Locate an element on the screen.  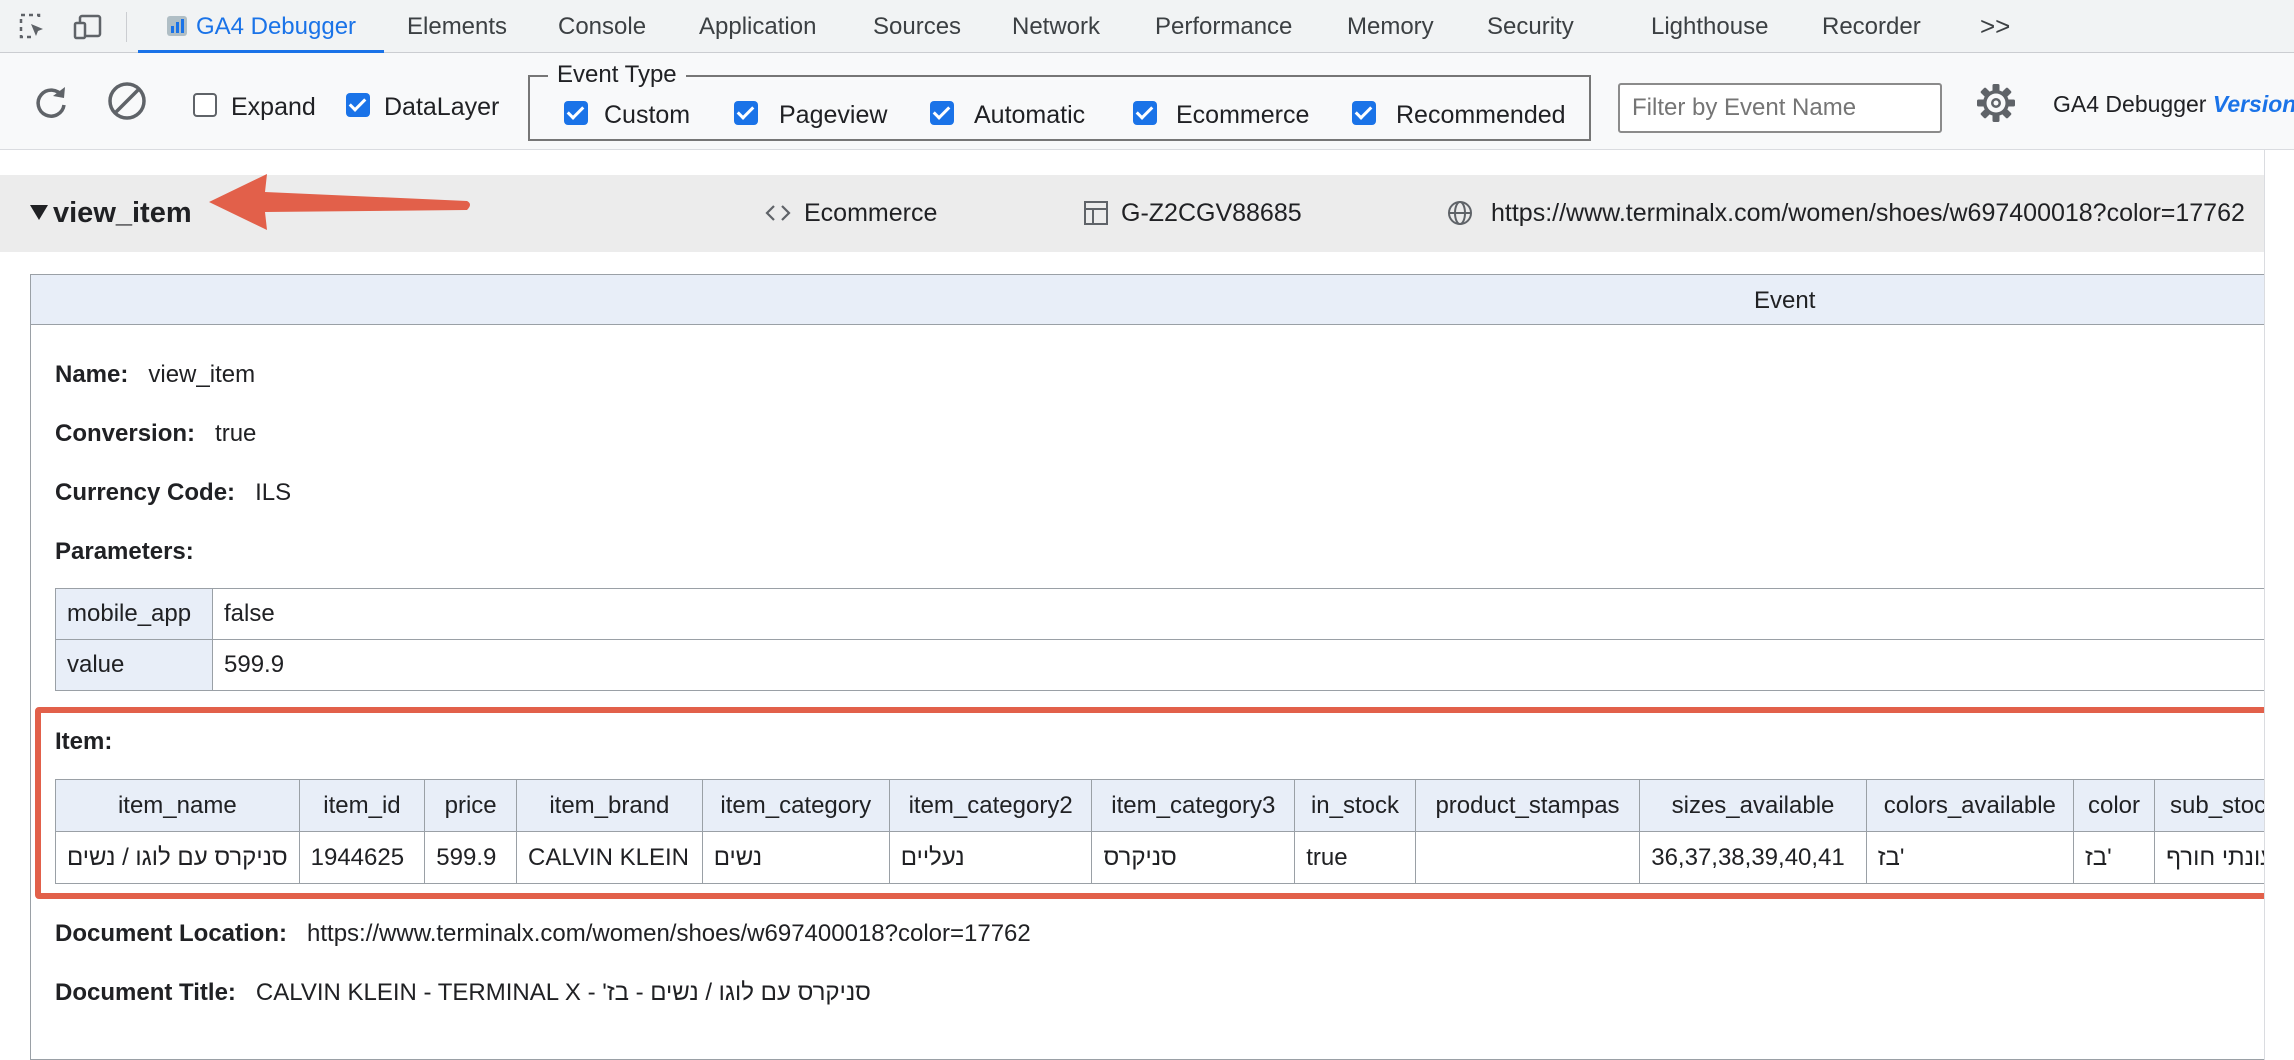
recommended-label: Recommended is located at coordinates (1481, 115).